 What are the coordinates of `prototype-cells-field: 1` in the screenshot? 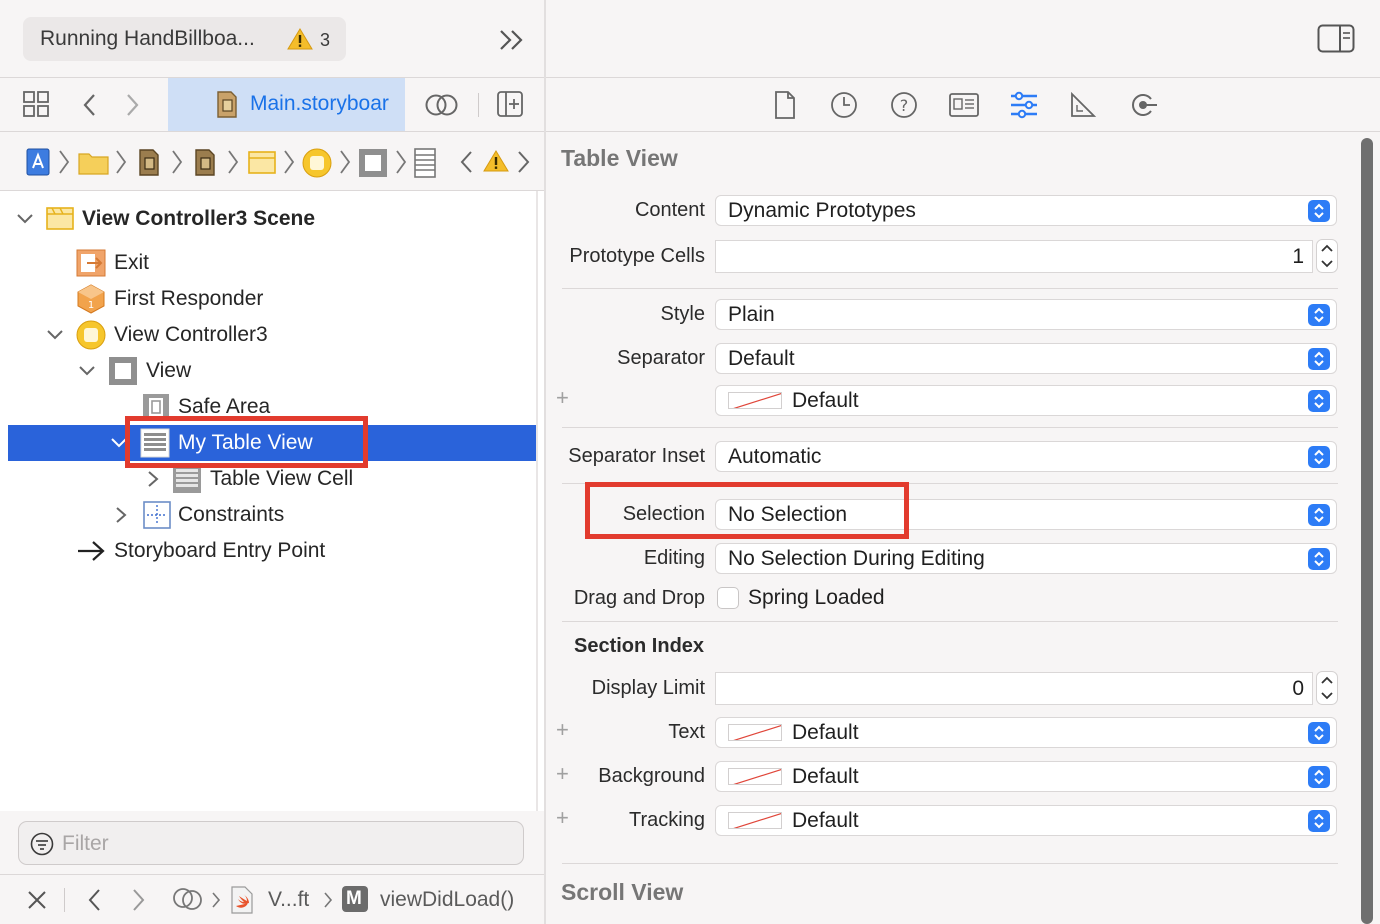 It's located at (1014, 256).